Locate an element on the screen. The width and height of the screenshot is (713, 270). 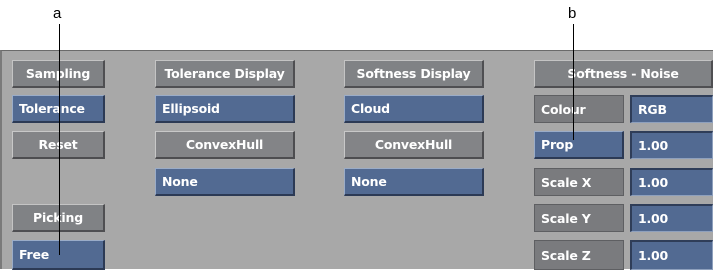
callout-a-leader is located at coordinates (59, 139).